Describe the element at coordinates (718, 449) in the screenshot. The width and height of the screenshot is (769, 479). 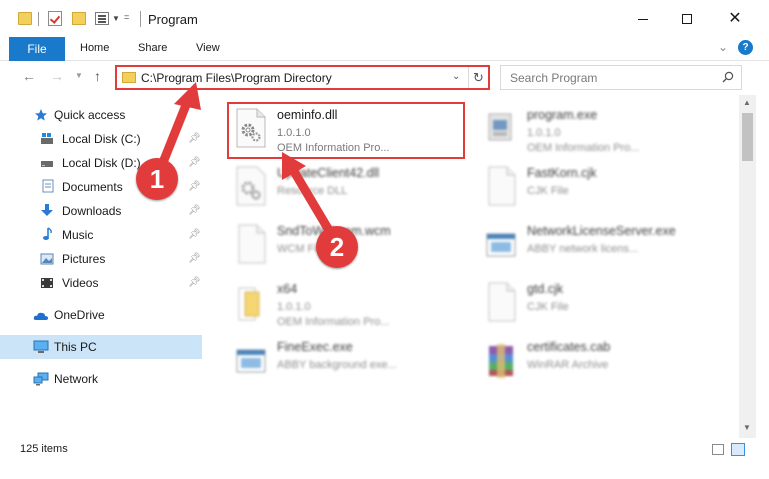
I see `details-view-icon` at that location.